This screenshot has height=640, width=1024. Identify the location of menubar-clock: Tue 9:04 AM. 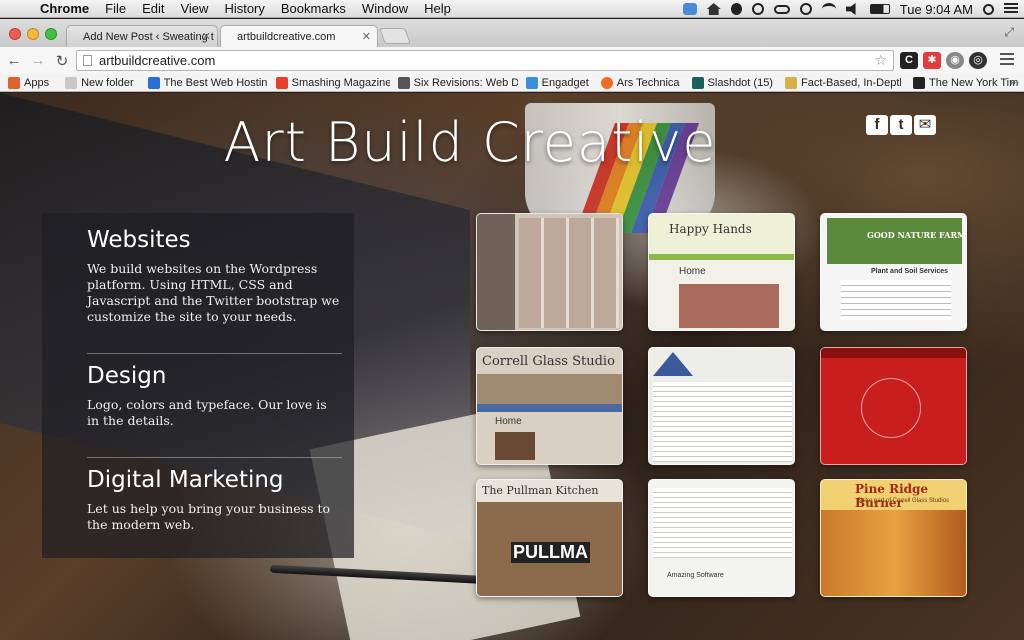
(936, 9).